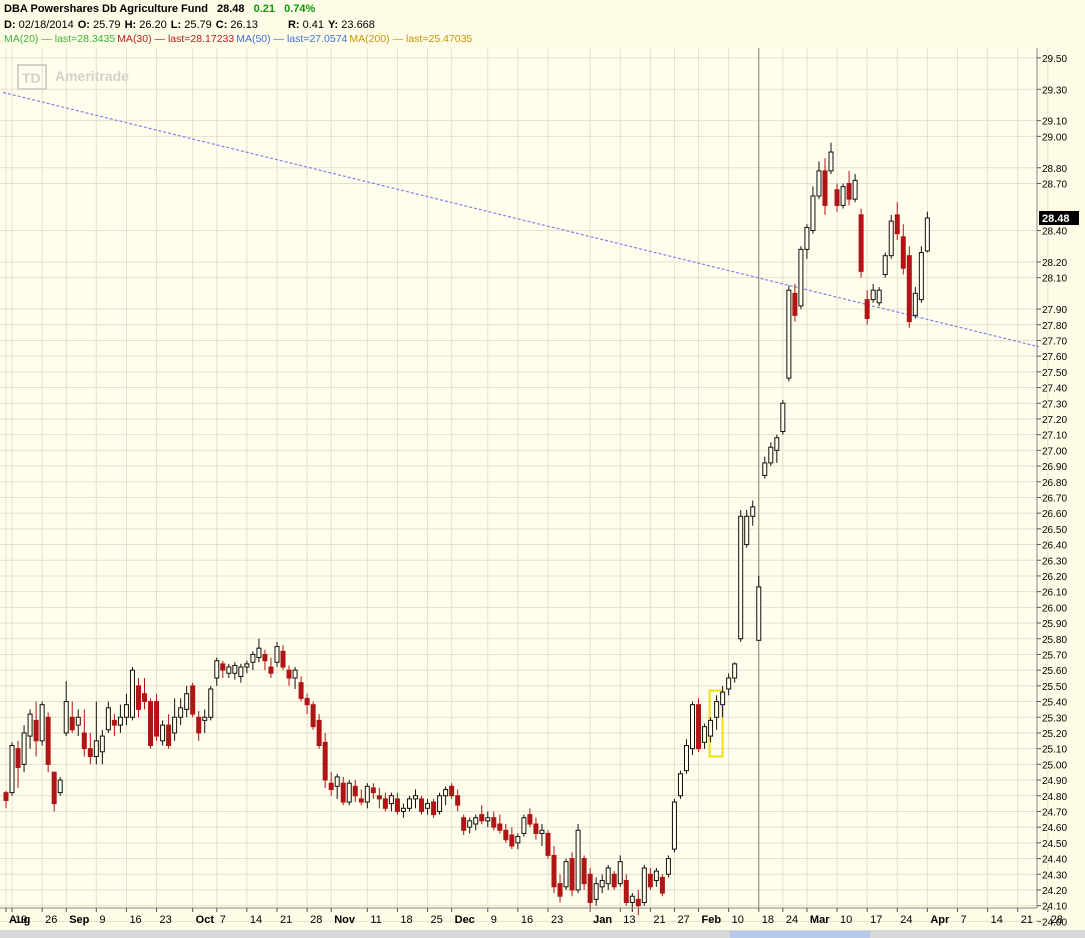 Image resolution: width=1085 pixels, height=938 pixels. What do you see at coordinates (1054, 561) in the screenshot?
I see `y-tick-label: 26.30` at bounding box center [1054, 561].